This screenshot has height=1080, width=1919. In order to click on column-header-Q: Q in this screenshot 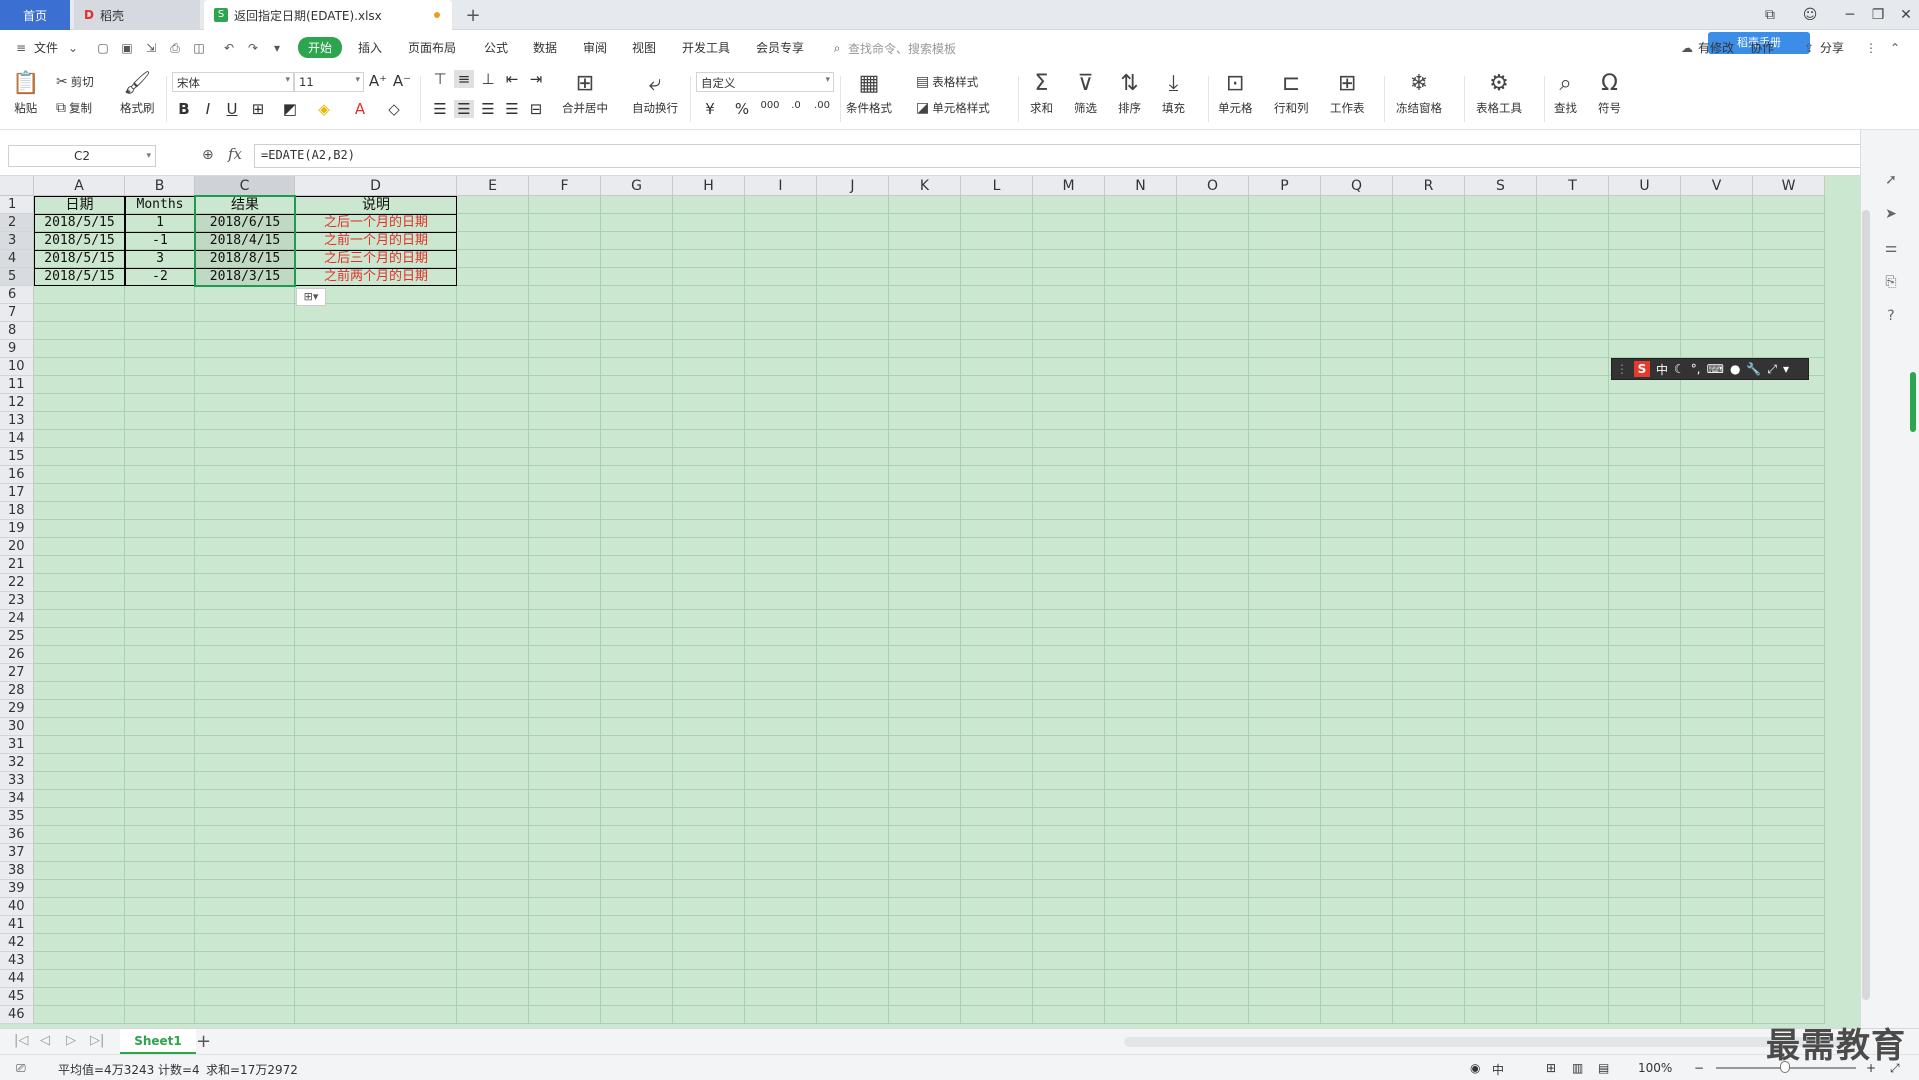, I will do `click(1357, 186)`.